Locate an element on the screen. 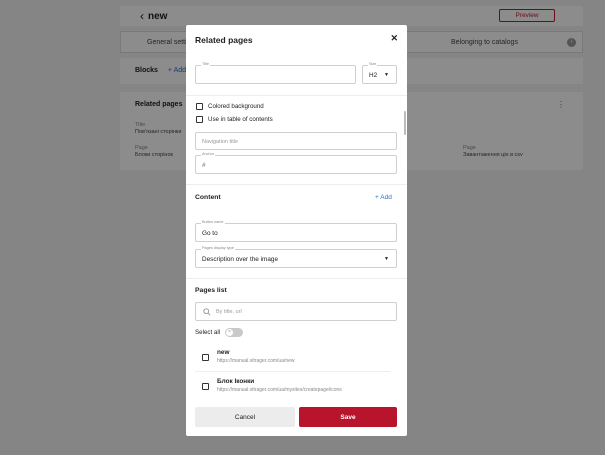  colored-background-label: Colored background is located at coordinates (236, 106).